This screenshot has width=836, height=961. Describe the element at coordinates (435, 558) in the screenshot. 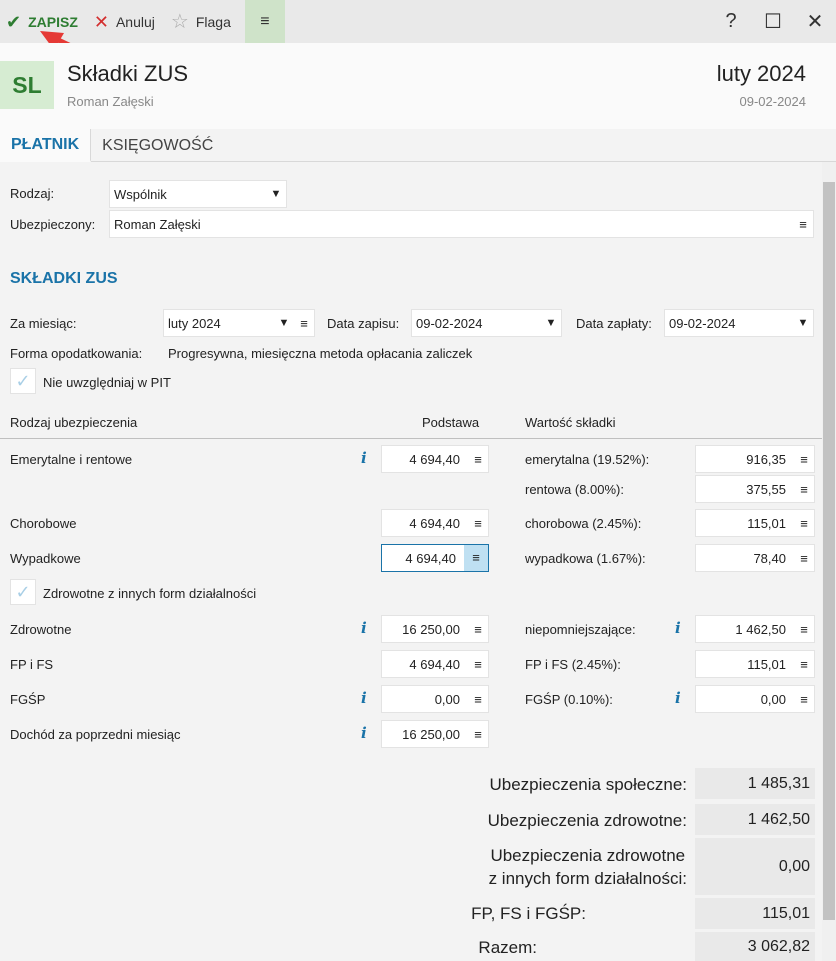

I see `accident-base-field: 4 694,40 ≡` at that location.